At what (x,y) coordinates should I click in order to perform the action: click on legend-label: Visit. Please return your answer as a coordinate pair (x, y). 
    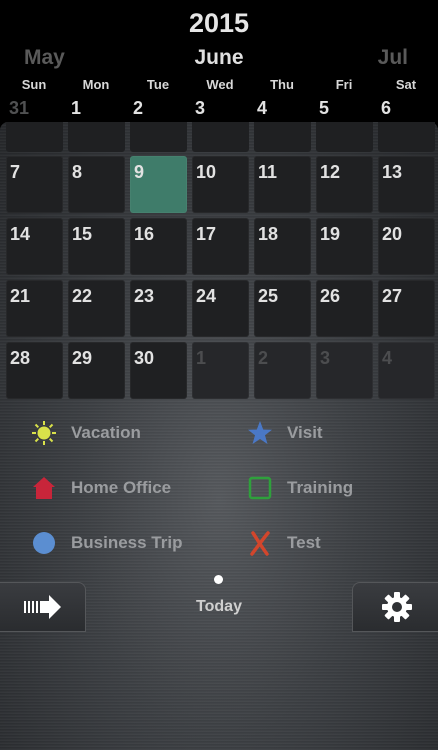
    Looking at the image, I should click on (305, 432).